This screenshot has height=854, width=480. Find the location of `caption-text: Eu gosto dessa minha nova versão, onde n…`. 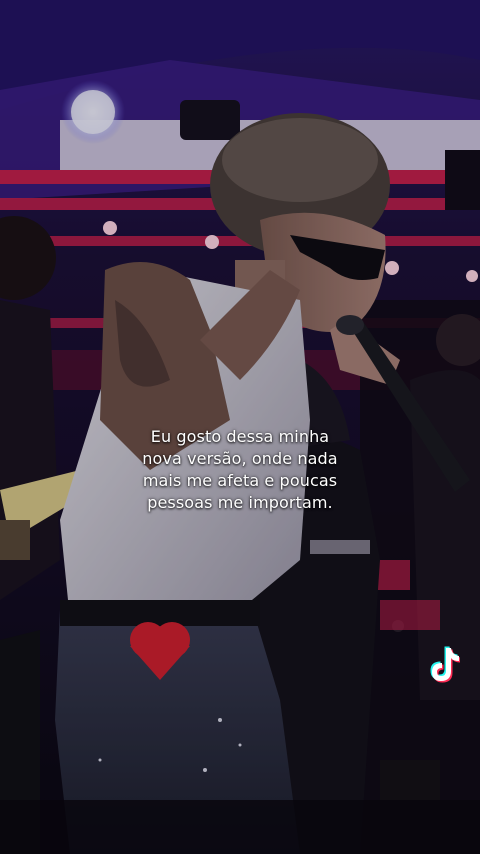

caption-text: Eu gosto dessa minha nova versão, onde n… is located at coordinates (240, 470).